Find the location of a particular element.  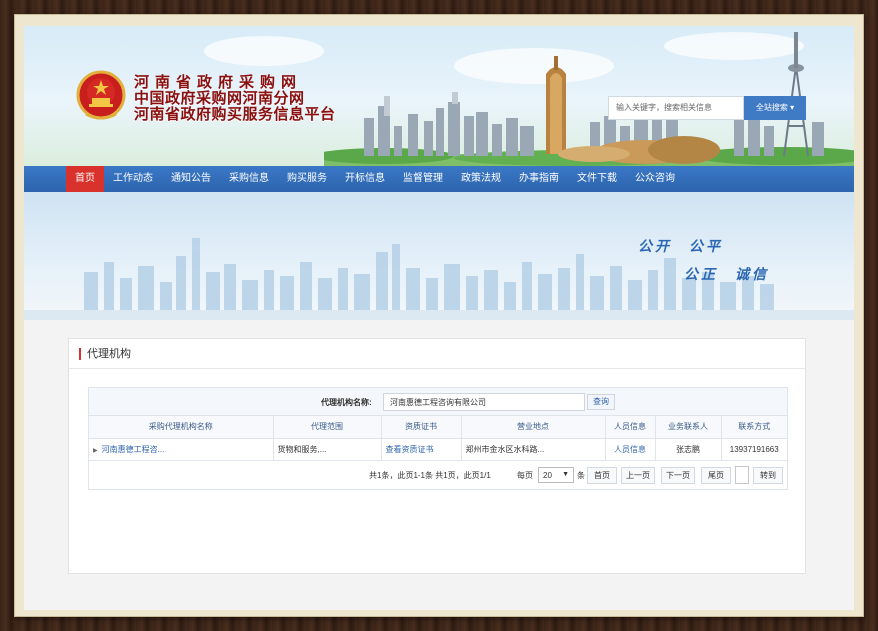

staff-info-link: 人员信息 is located at coordinates (630, 449).